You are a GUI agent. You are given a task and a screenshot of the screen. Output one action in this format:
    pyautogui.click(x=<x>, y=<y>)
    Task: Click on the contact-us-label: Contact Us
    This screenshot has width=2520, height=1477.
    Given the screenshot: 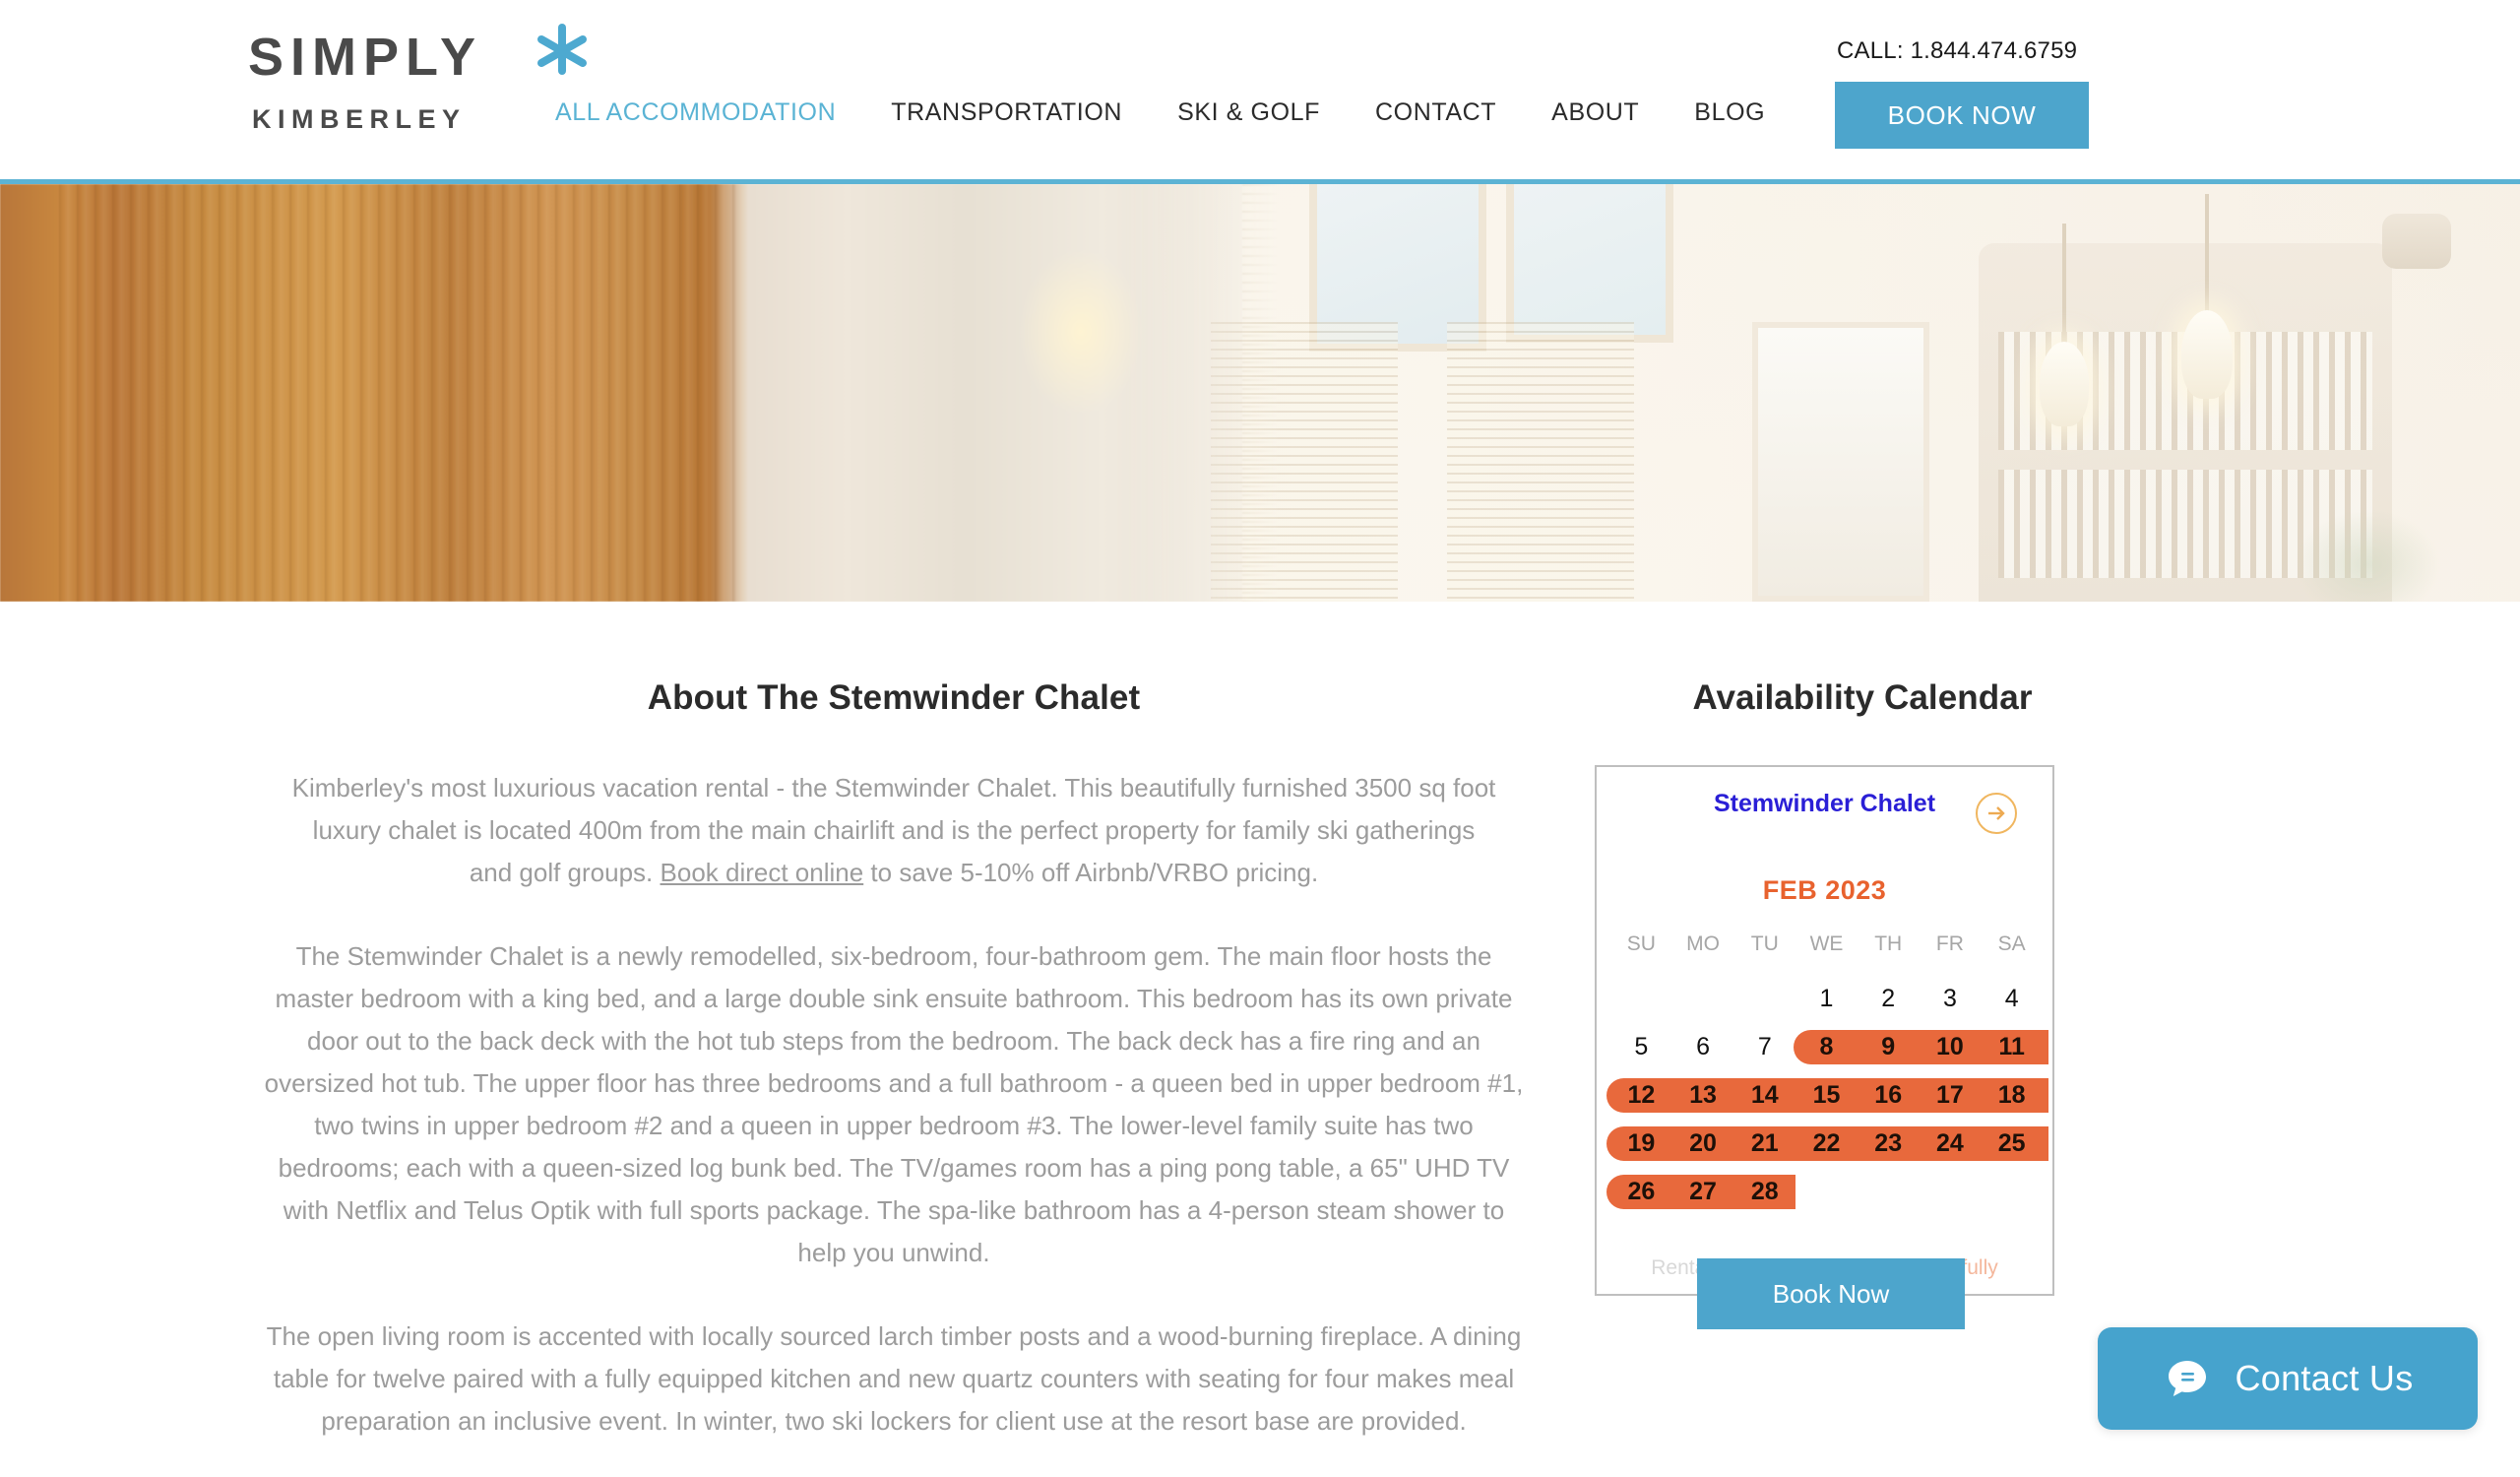 What is the action you would take?
    pyautogui.click(x=2324, y=1378)
    